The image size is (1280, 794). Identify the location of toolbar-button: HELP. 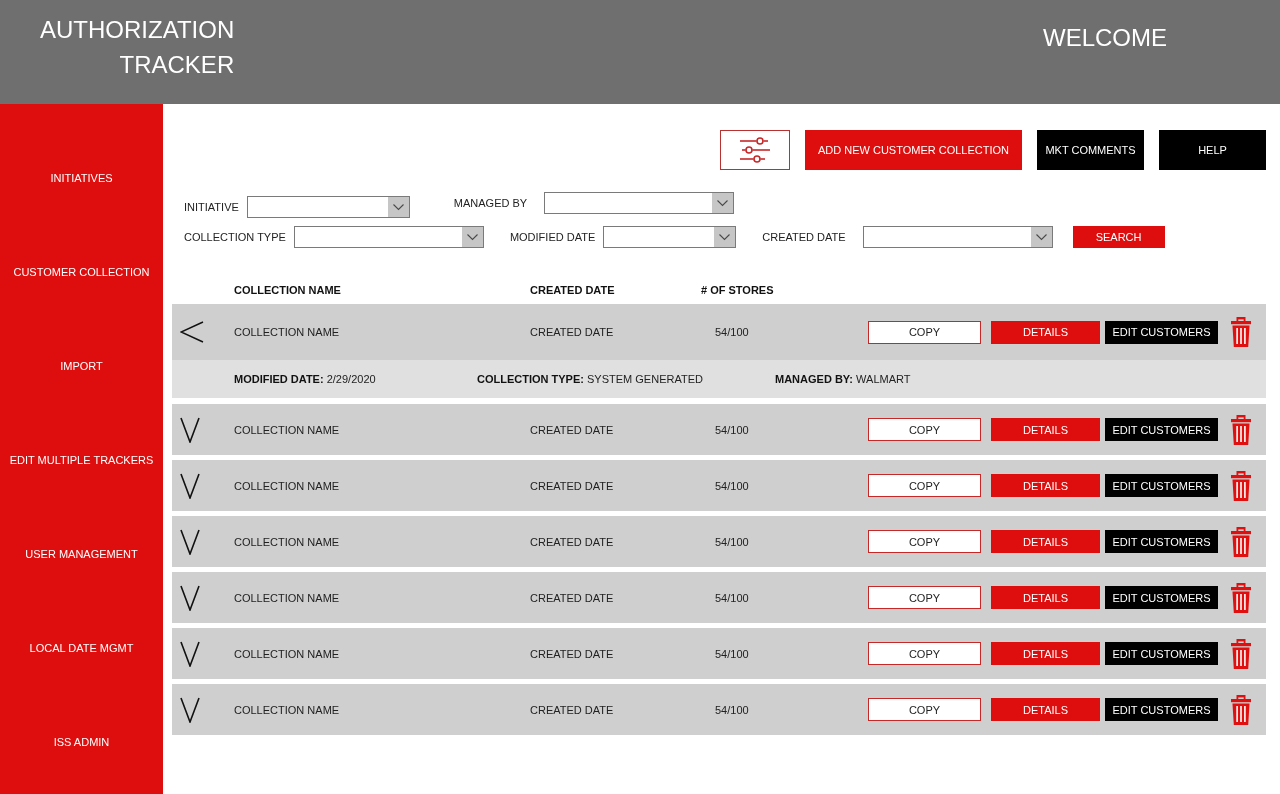
(1212, 150).